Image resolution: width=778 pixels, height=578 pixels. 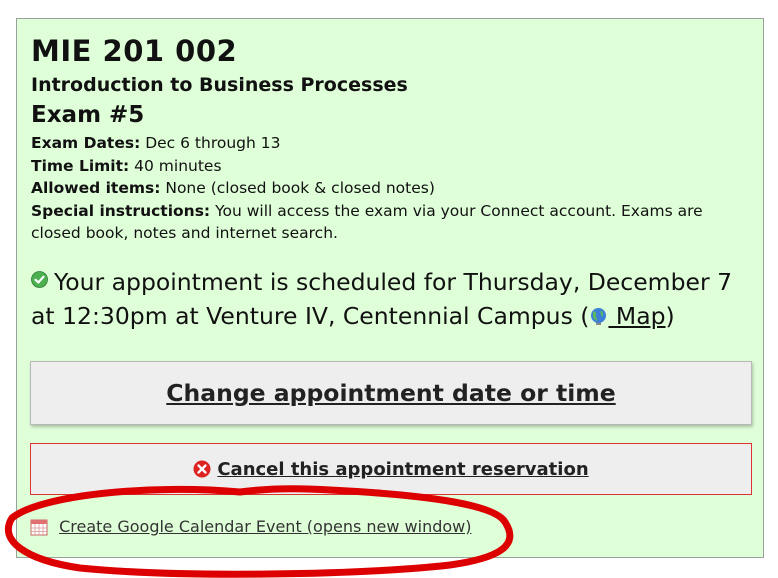 What do you see at coordinates (670, 316) in the screenshot?
I see `appointment-close-paren: )` at bounding box center [670, 316].